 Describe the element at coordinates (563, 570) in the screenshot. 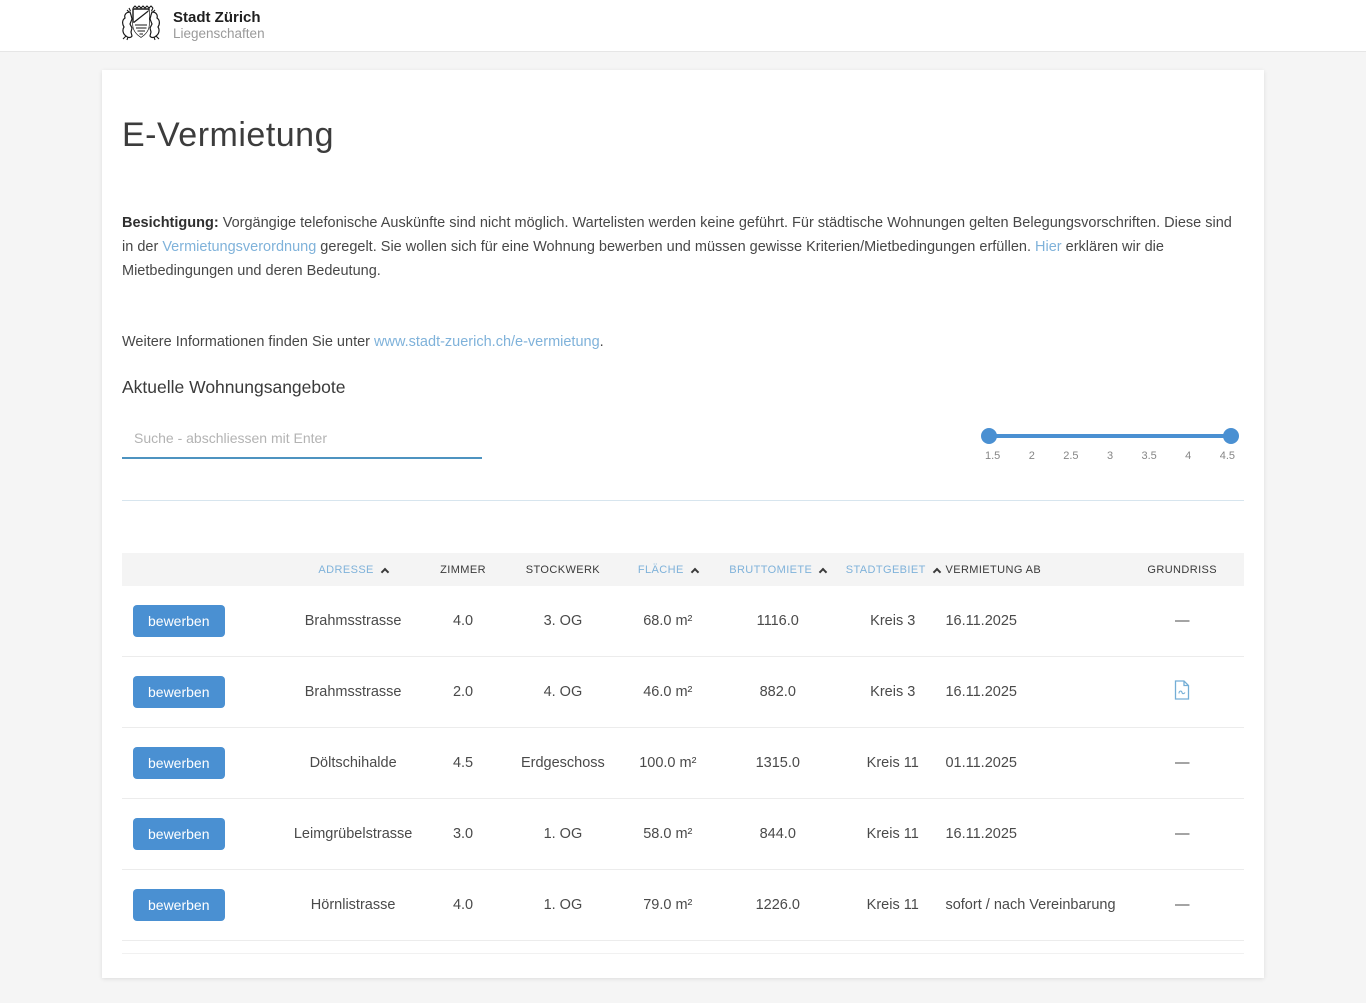

I see `column-header-stockwerk: STOCKWERK` at that location.